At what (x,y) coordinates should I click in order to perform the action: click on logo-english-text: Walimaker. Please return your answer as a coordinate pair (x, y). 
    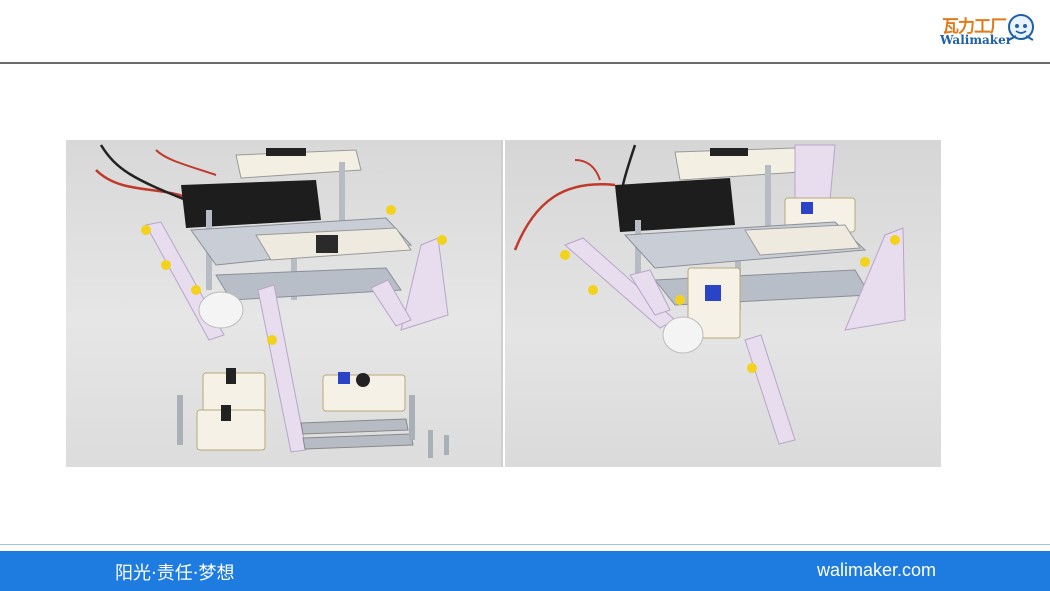
    Looking at the image, I should click on (976, 40).